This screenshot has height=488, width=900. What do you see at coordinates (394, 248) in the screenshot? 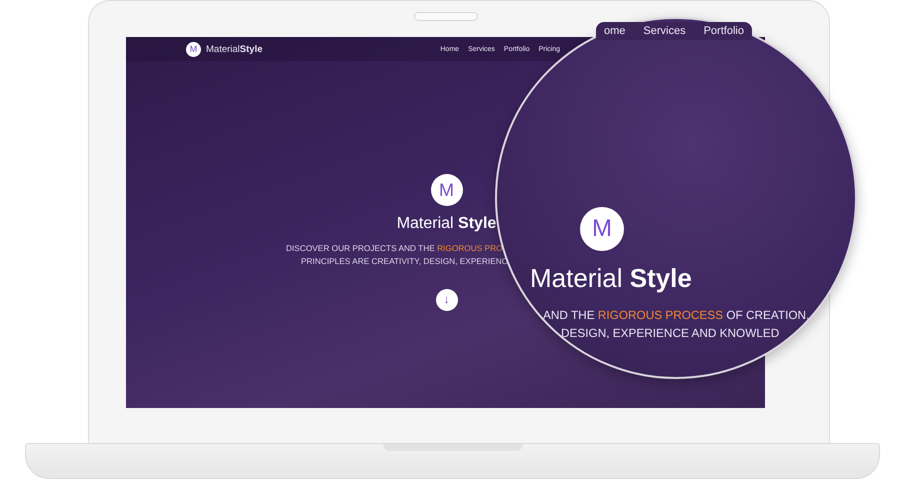
I see `hero-tagline: DISCOVER OUR PROJECTS AND THE RIGOROUS PRO` at bounding box center [394, 248].